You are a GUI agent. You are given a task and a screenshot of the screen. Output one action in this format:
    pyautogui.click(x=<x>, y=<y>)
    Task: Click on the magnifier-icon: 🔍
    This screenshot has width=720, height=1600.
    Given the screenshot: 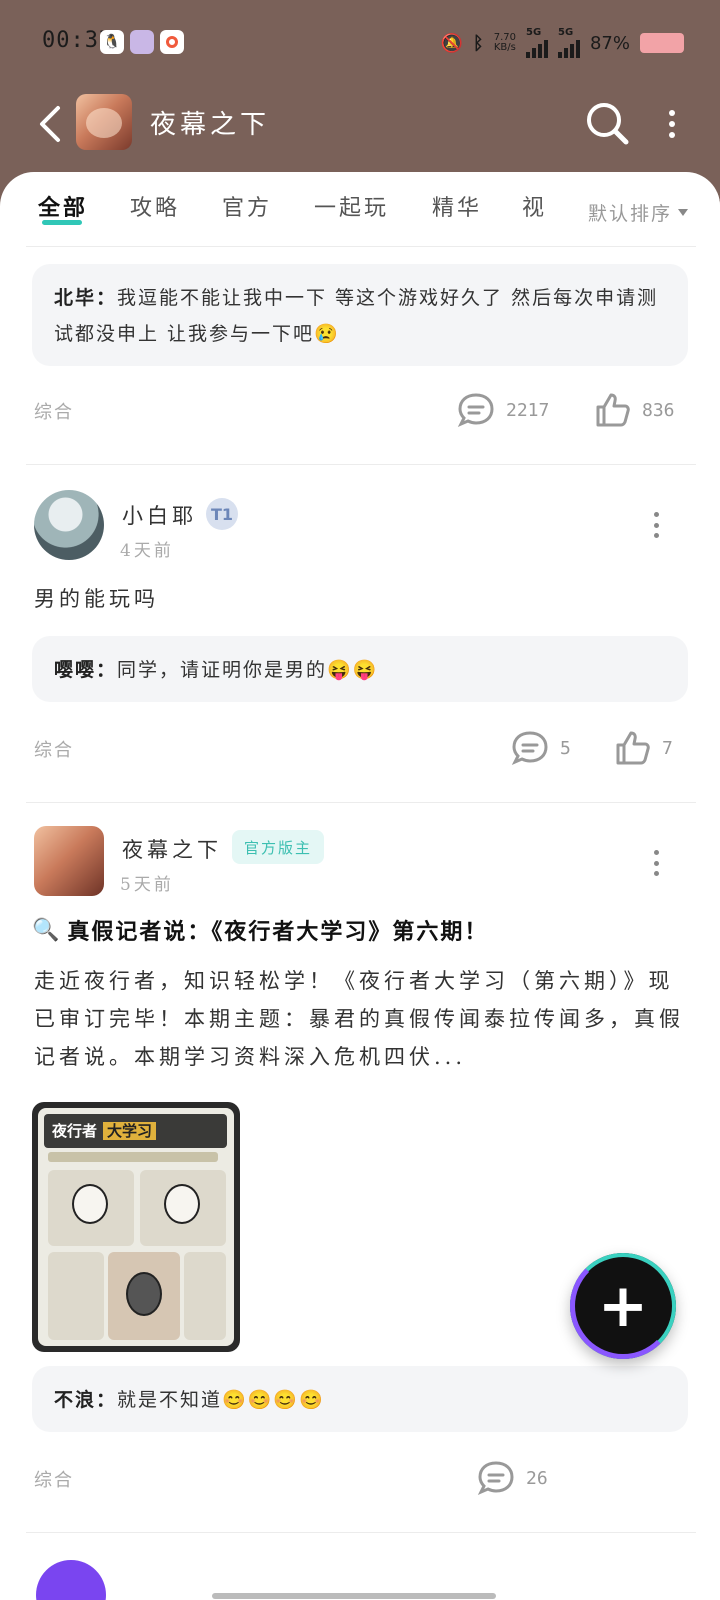 What is the action you would take?
    pyautogui.click(x=47, y=930)
    